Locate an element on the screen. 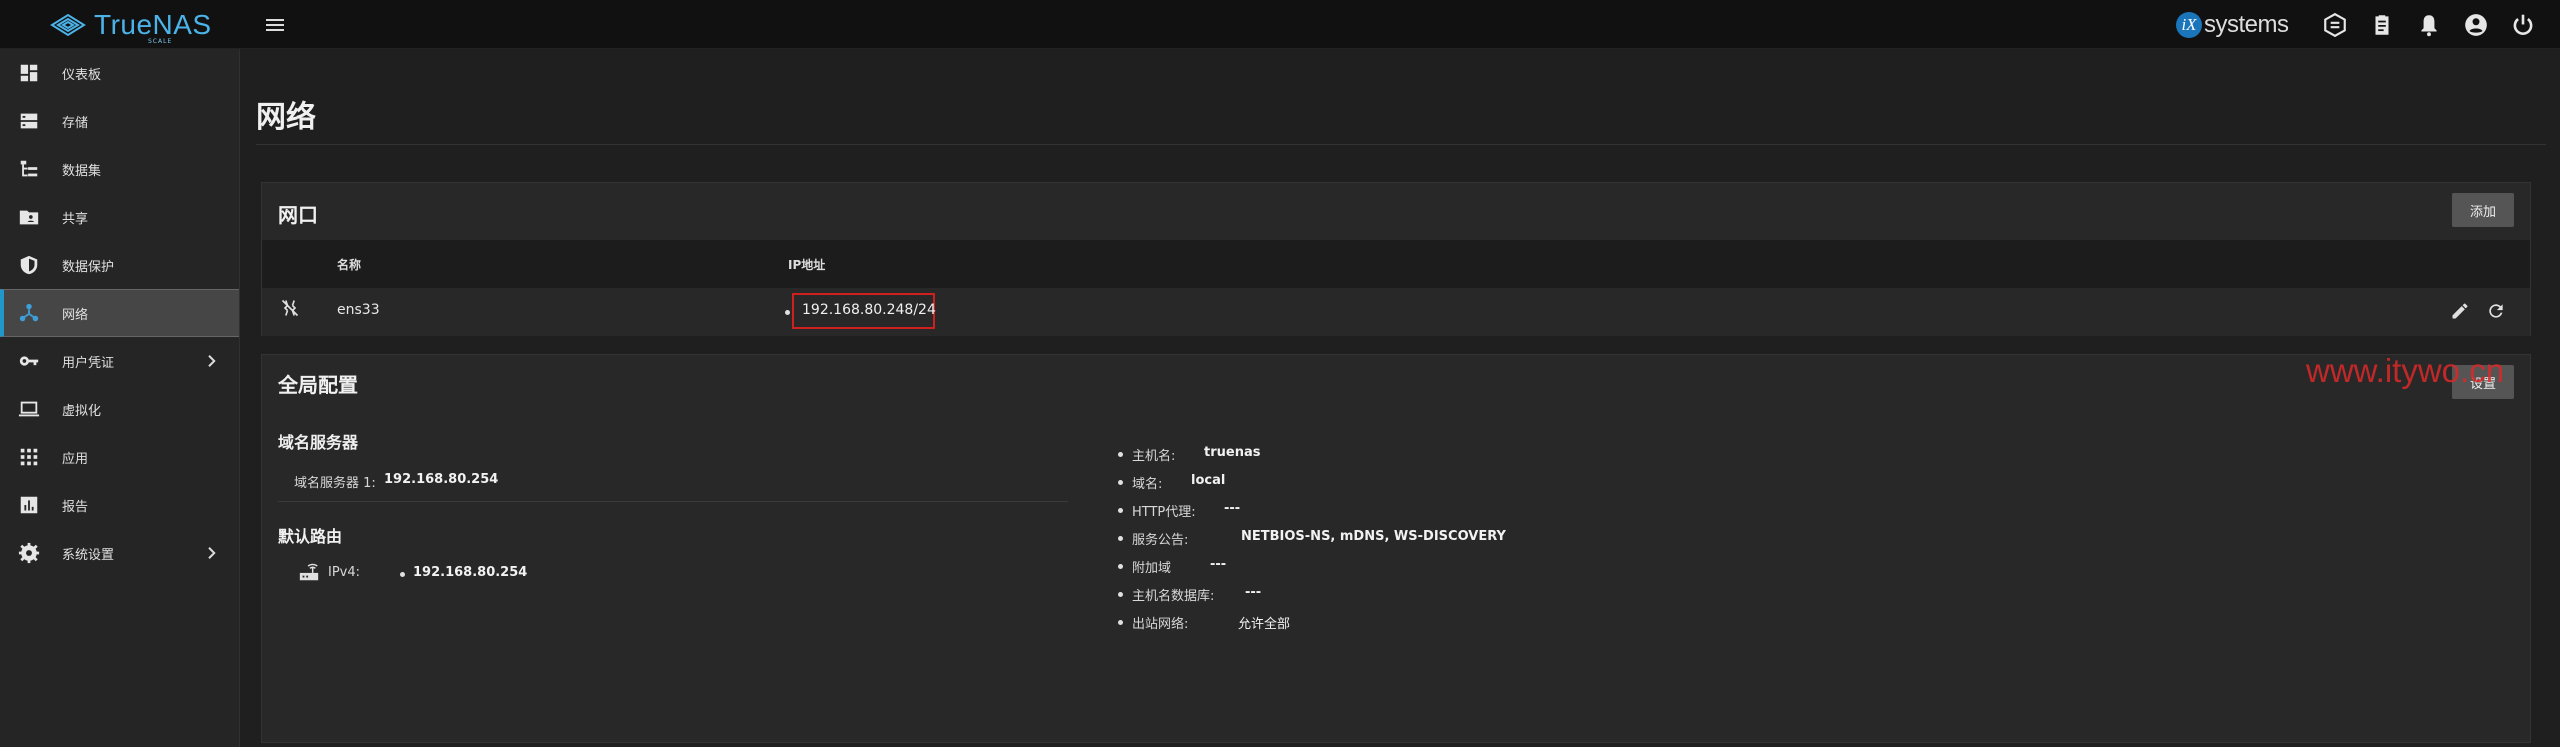  laptop-icon is located at coordinates (29, 409).